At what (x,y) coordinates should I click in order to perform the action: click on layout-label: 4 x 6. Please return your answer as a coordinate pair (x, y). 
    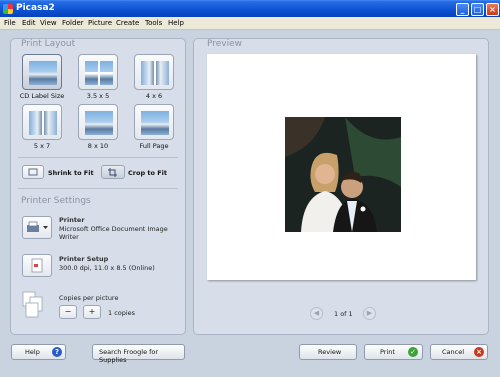
    Looking at the image, I should click on (154, 96).